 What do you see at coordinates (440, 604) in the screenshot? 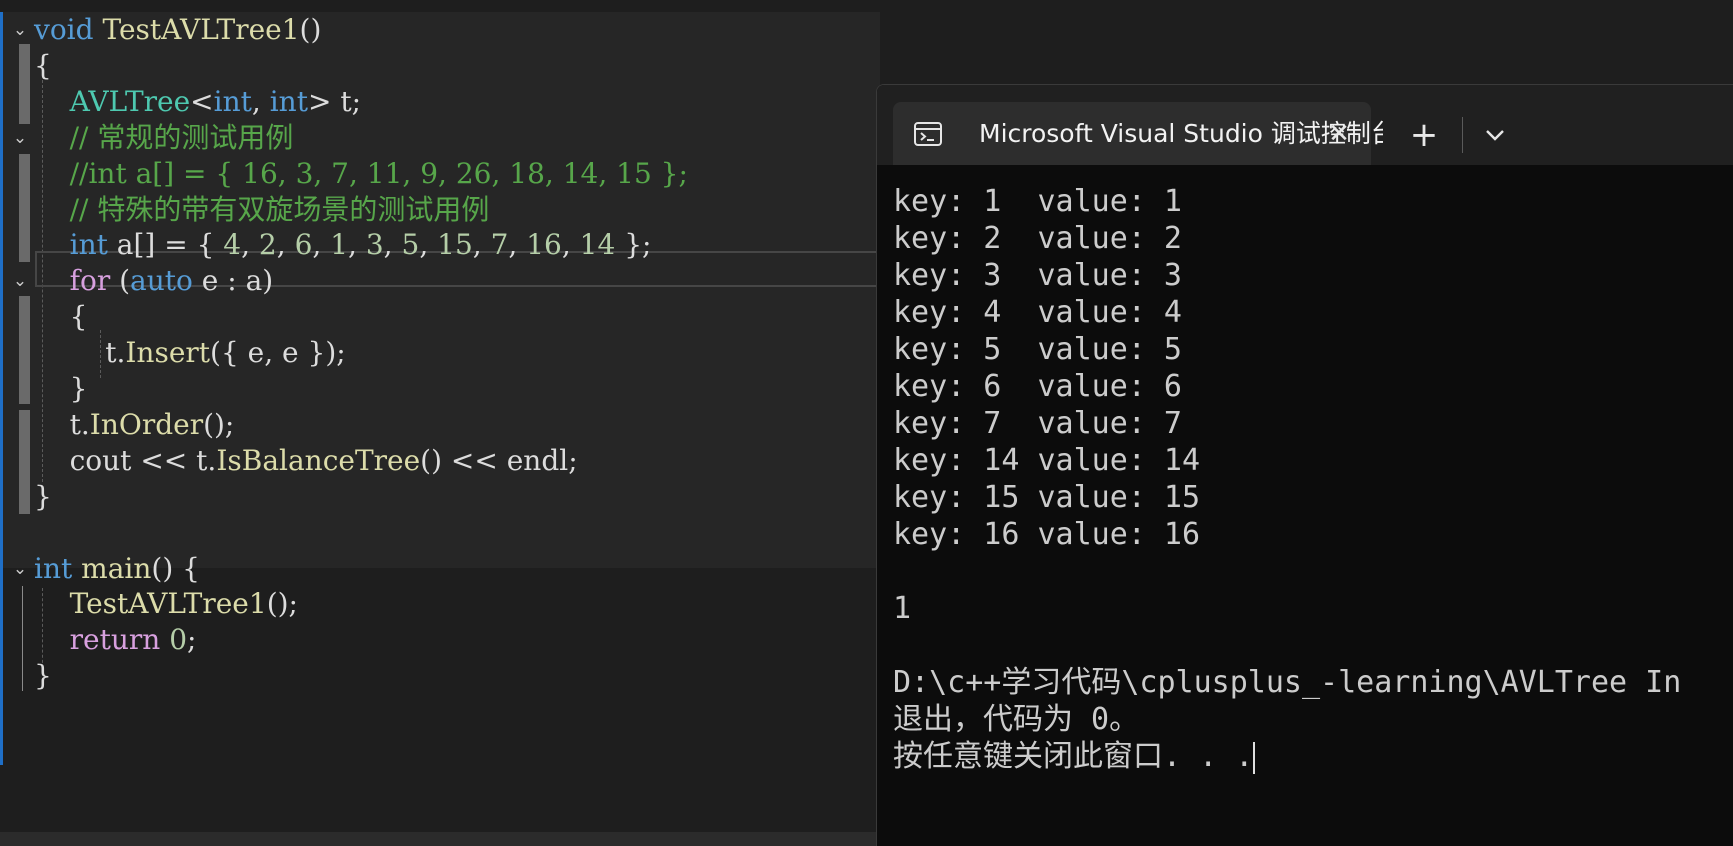
I see `code-line: TestAVLTree1();` at bounding box center [440, 604].